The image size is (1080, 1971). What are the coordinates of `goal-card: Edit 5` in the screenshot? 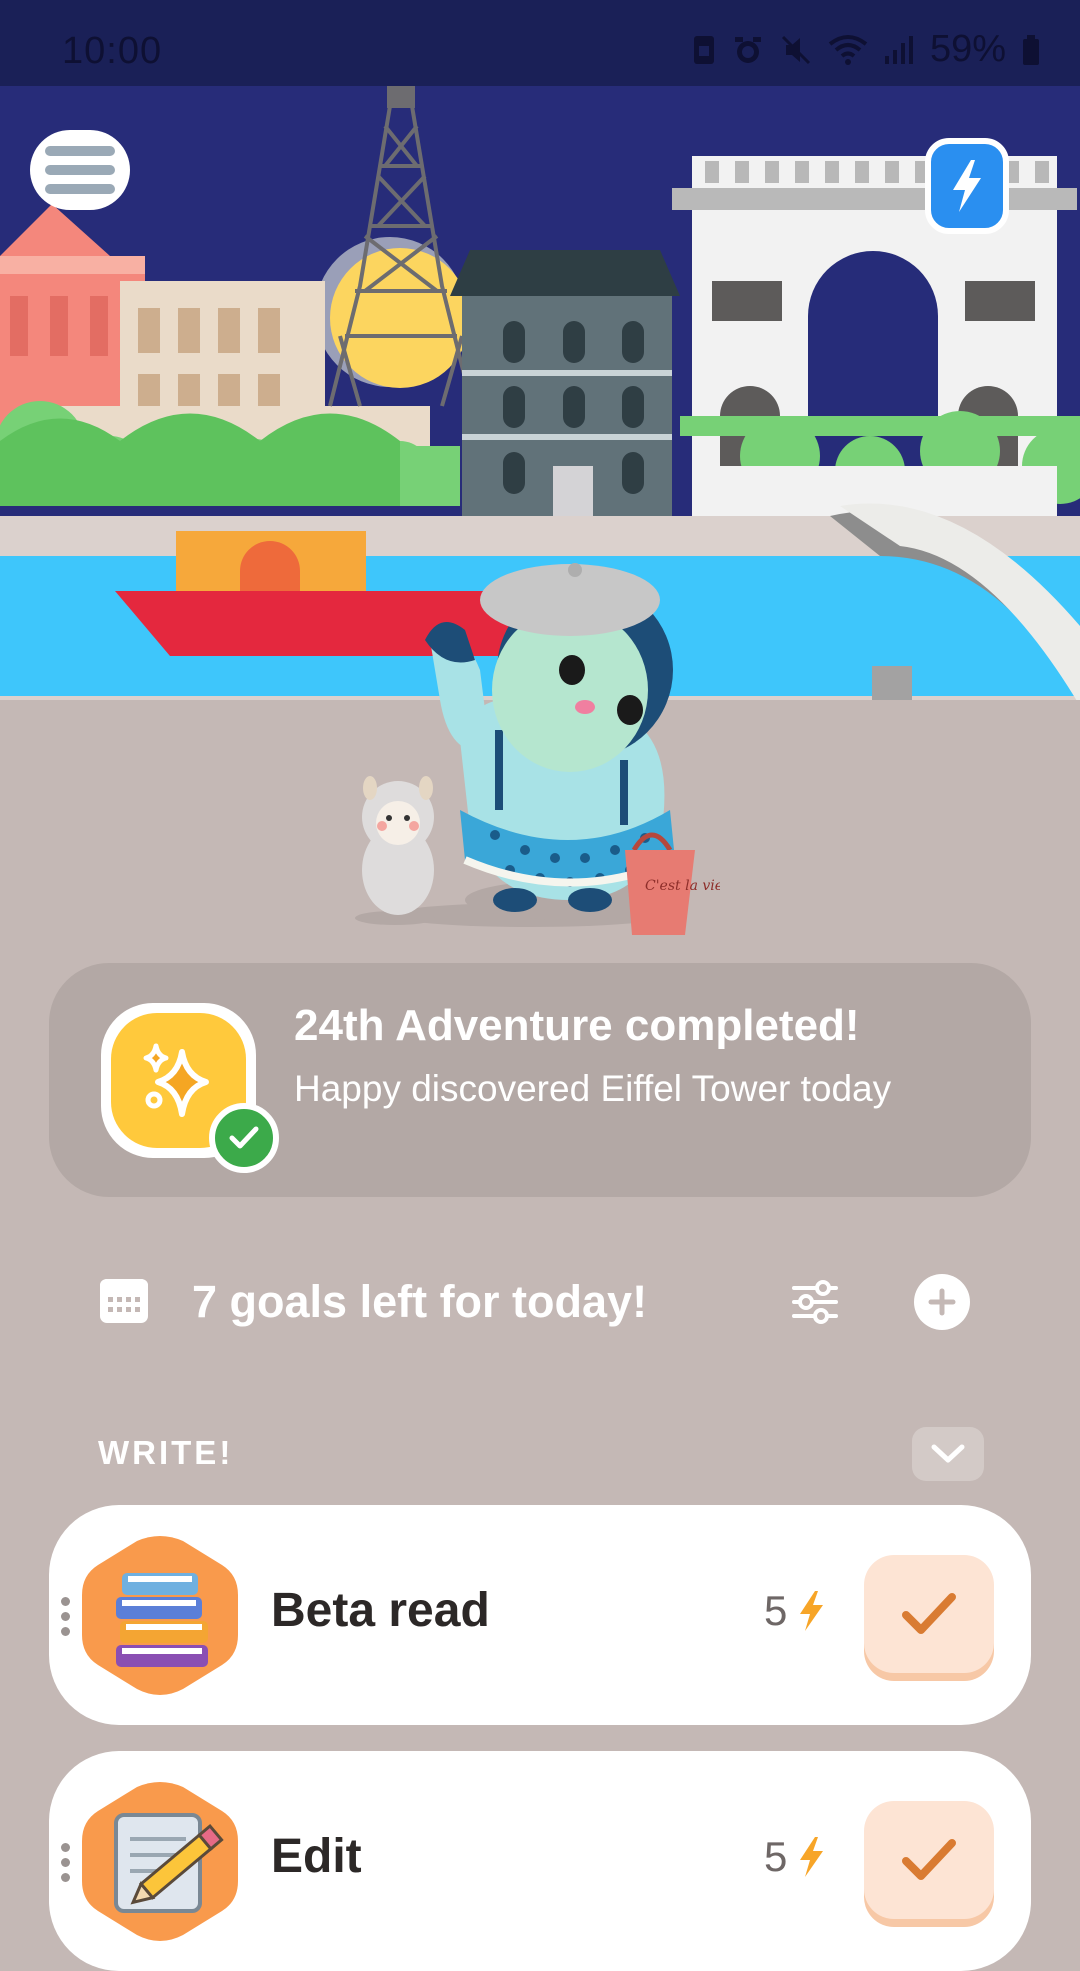 It's located at (540, 1861).